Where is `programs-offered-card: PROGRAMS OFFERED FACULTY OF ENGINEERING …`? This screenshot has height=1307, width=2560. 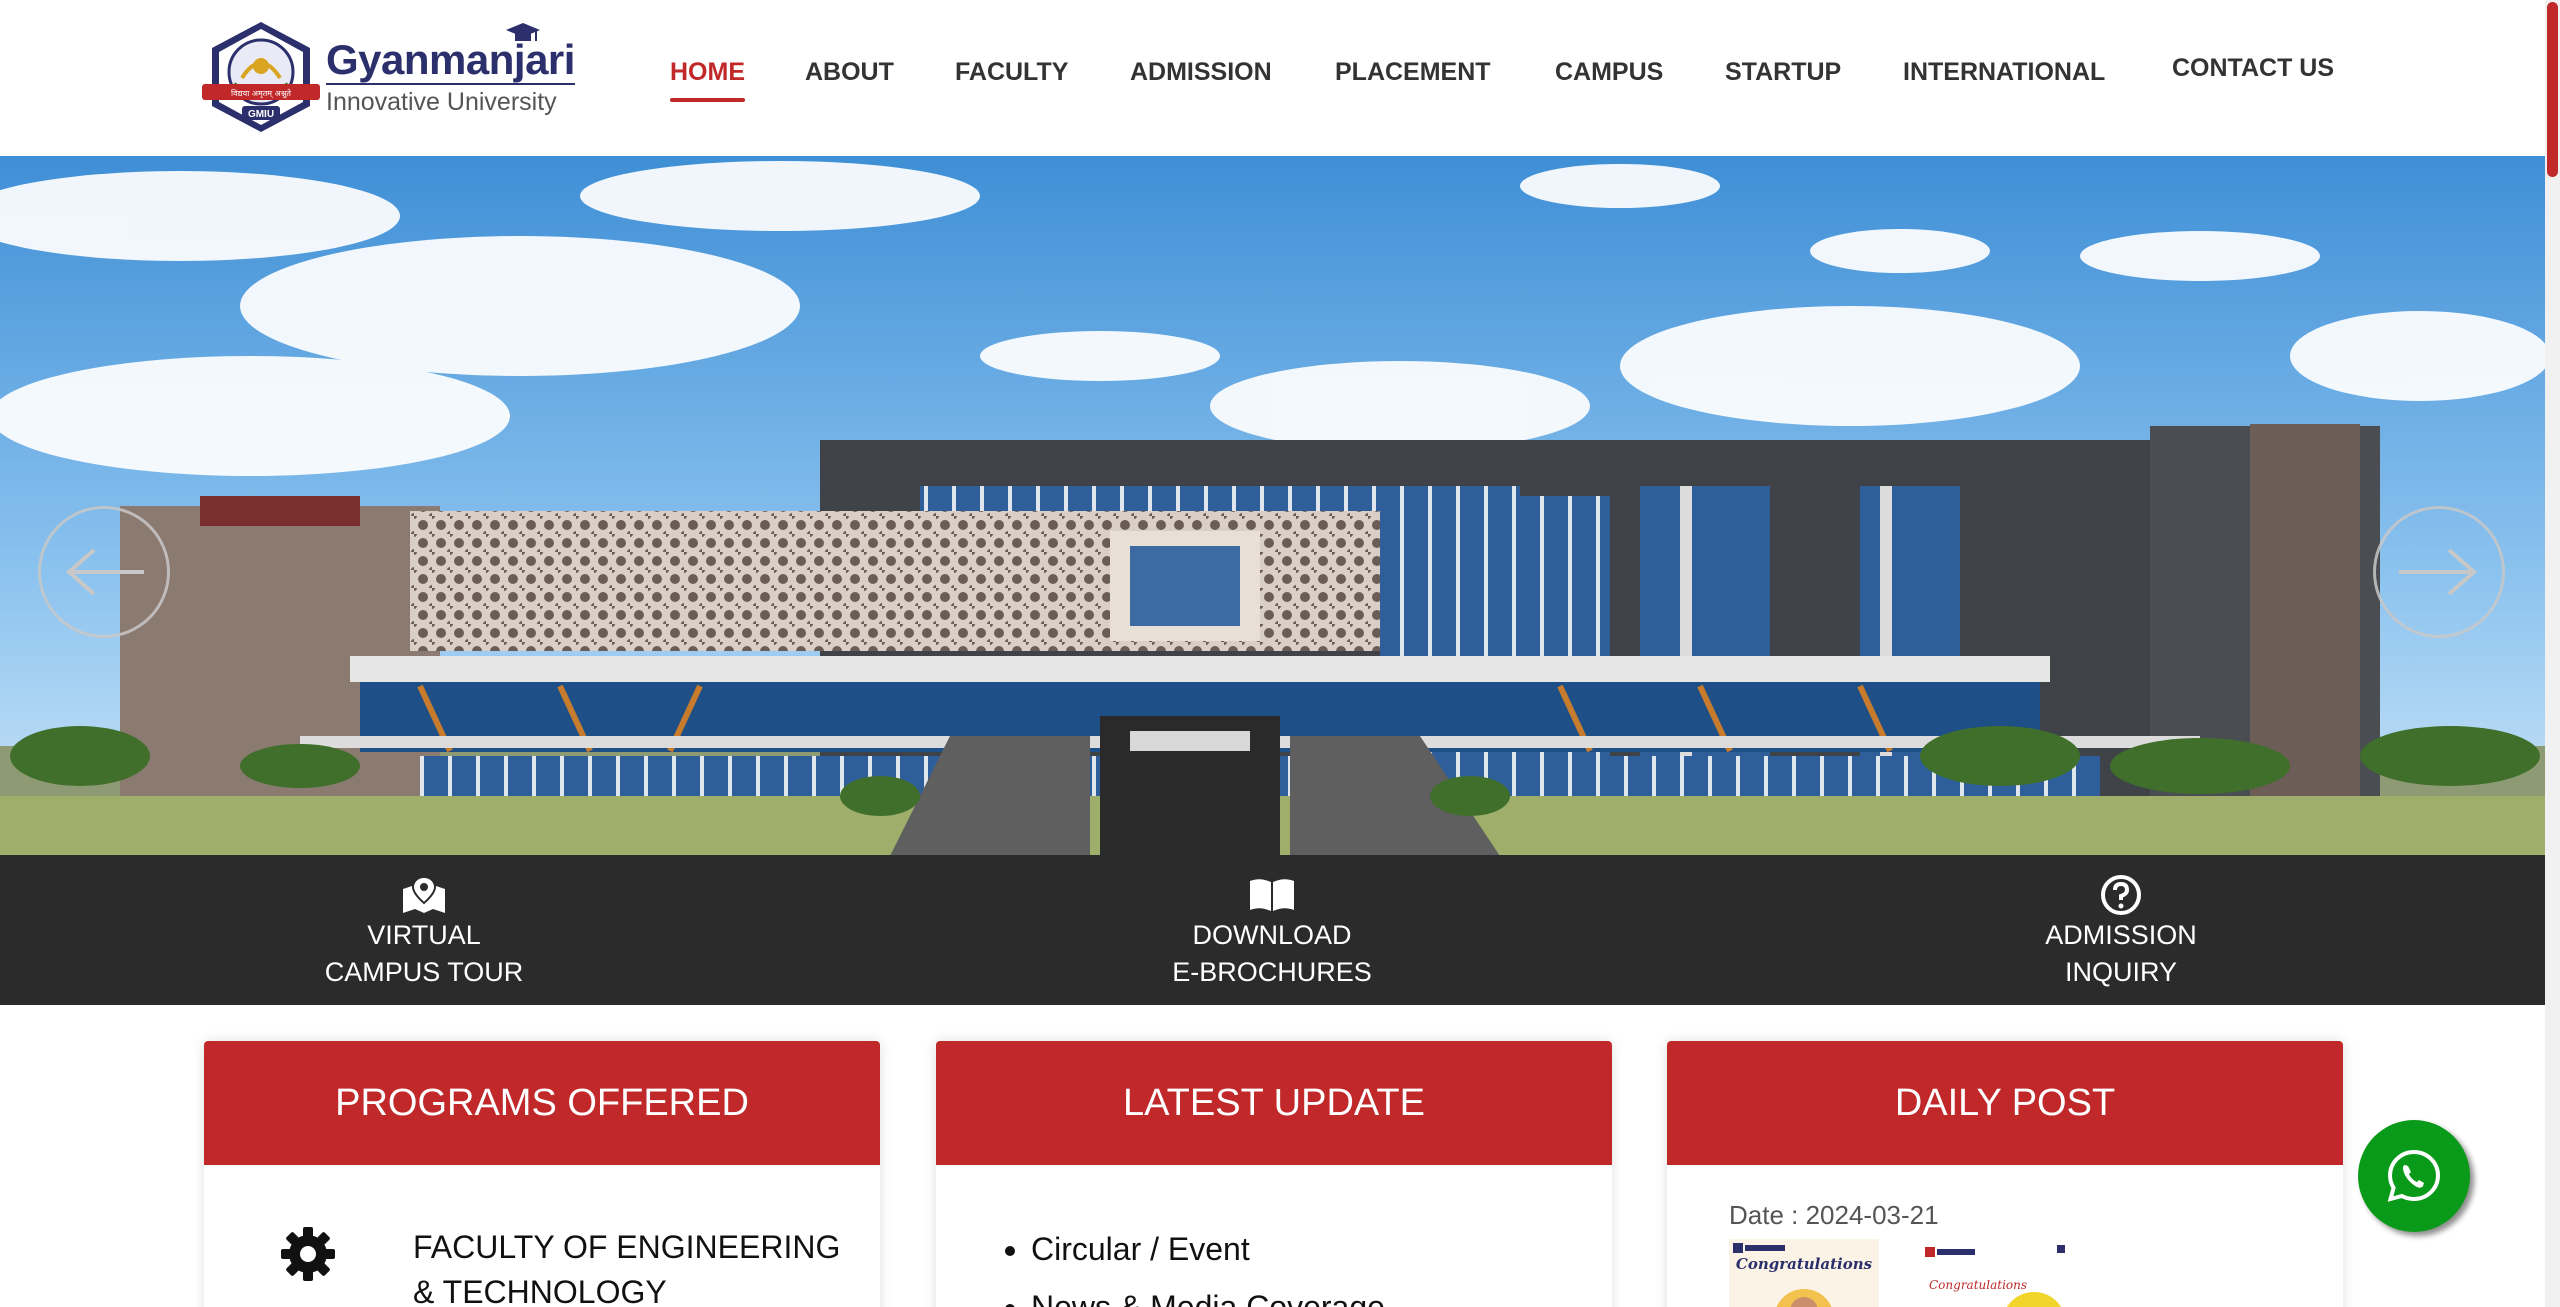 programs-offered-card: PROGRAMS OFFERED FACULTY OF ENGINEERING … is located at coordinates (542, 1174).